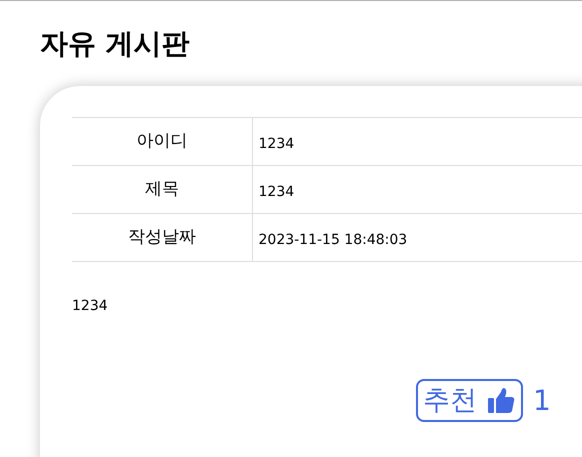 This screenshot has width=582, height=457. I want to click on page-title: 자유 게시판, so click(115, 44).